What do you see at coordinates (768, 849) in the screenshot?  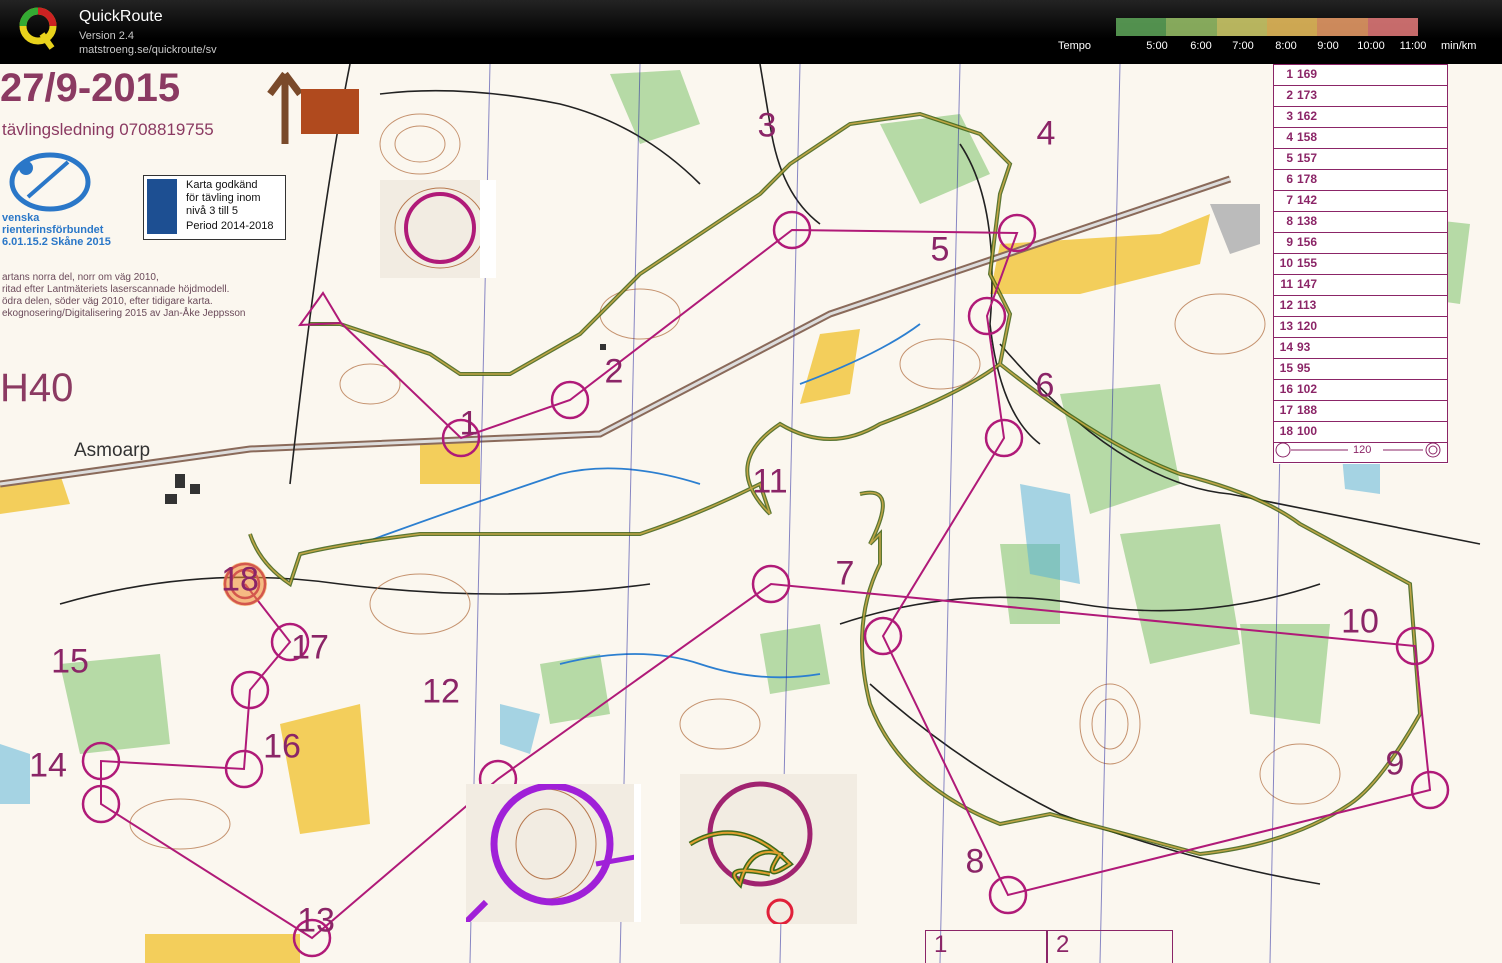 I see `inset-map-route` at bounding box center [768, 849].